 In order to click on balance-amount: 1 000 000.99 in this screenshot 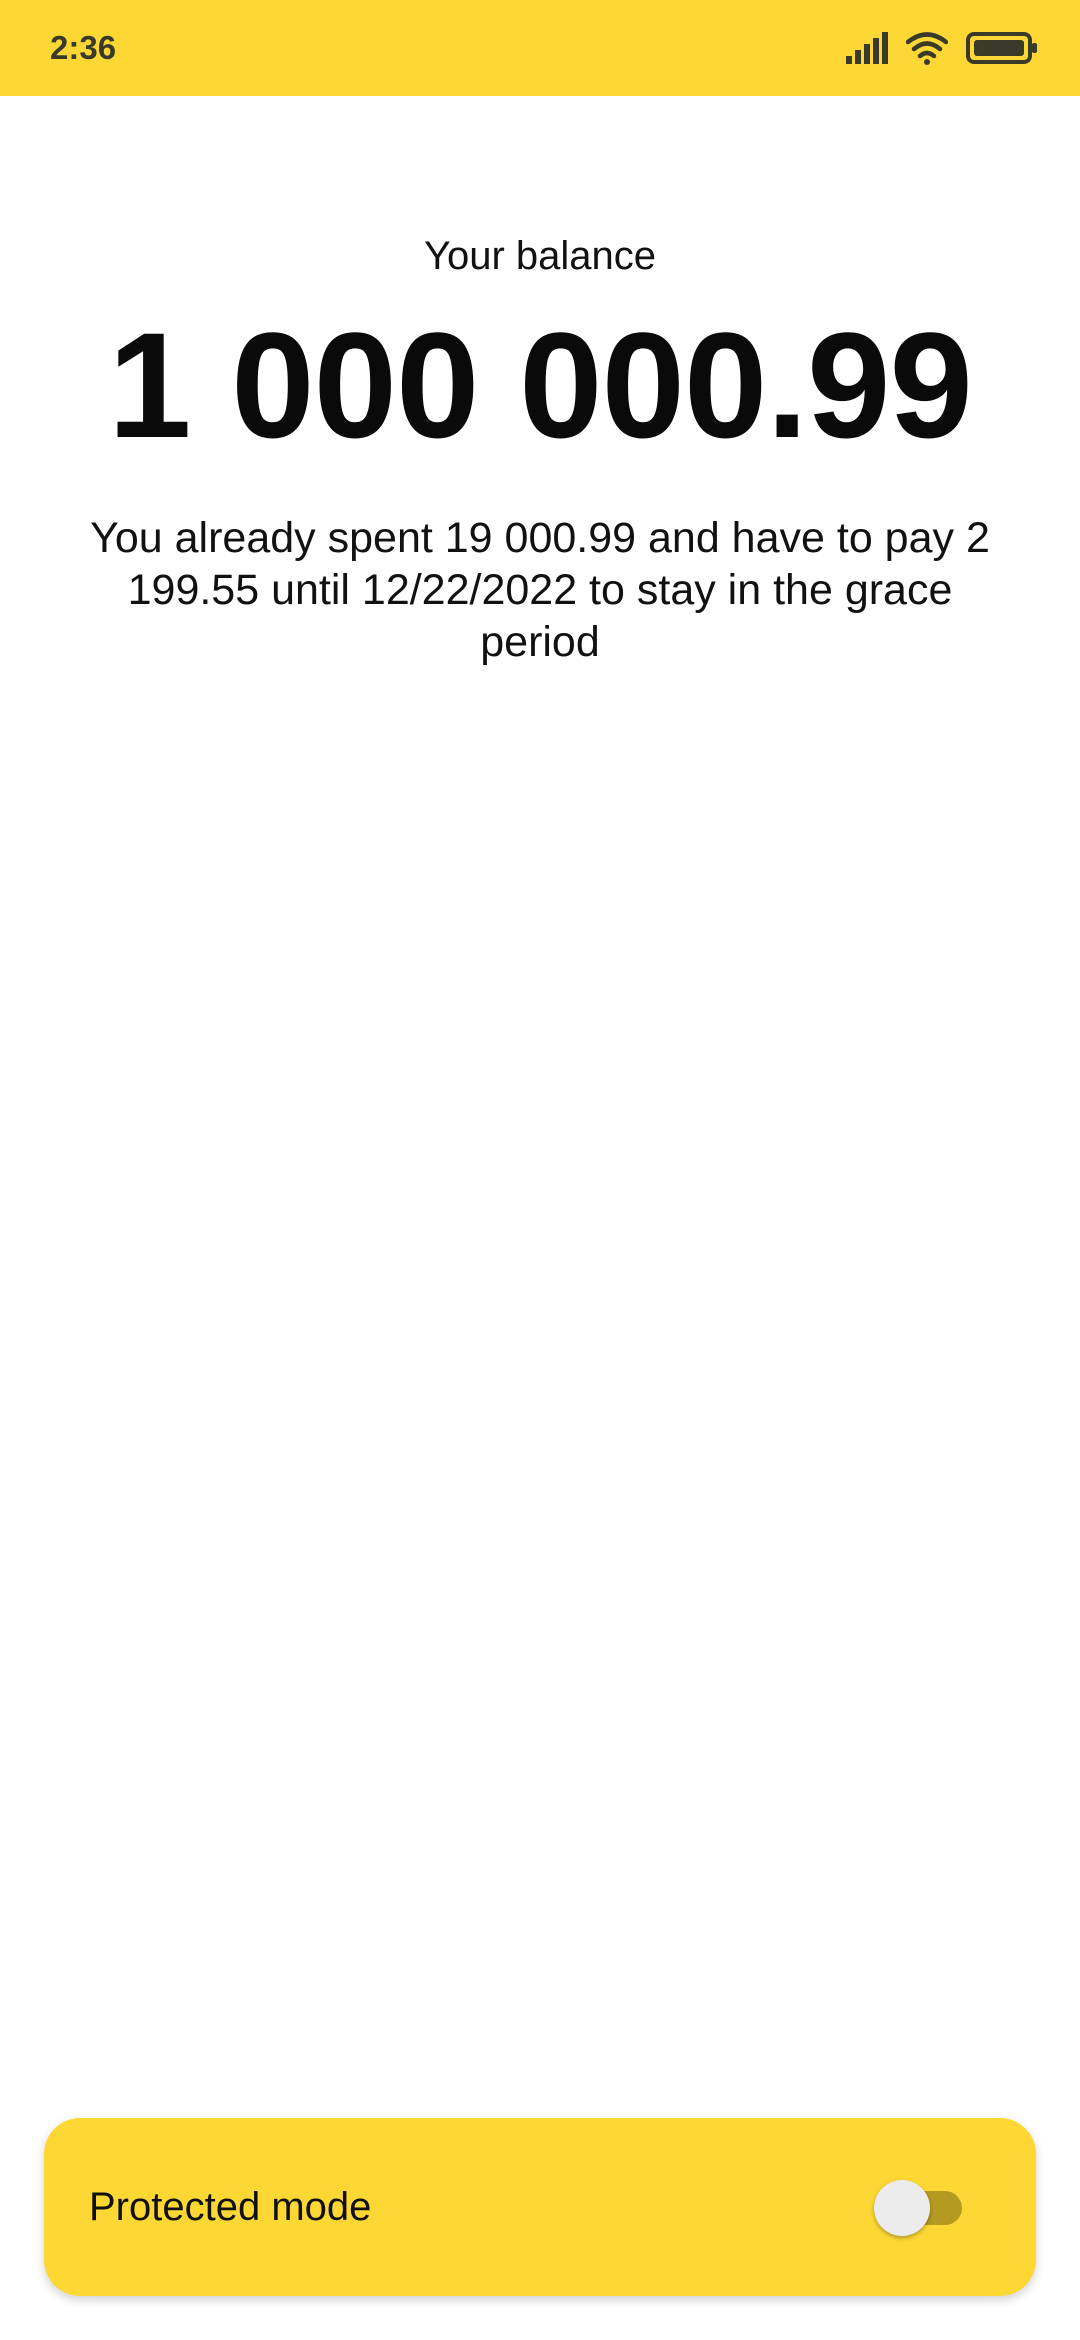, I will do `click(540, 385)`.